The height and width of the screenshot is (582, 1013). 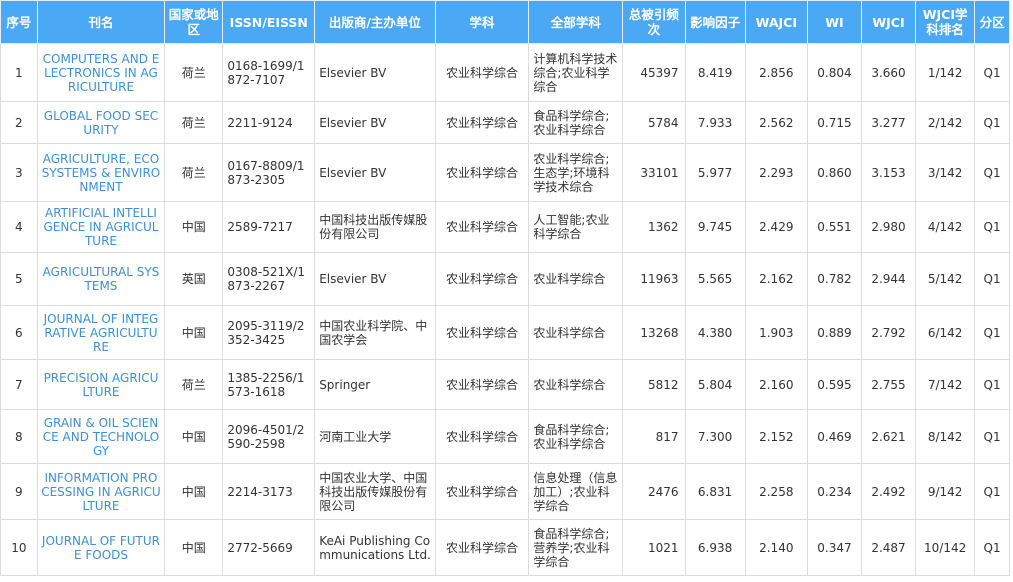 What do you see at coordinates (19, 279) in the screenshot?
I see `cell-index: 5` at bounding box center [19, 279].